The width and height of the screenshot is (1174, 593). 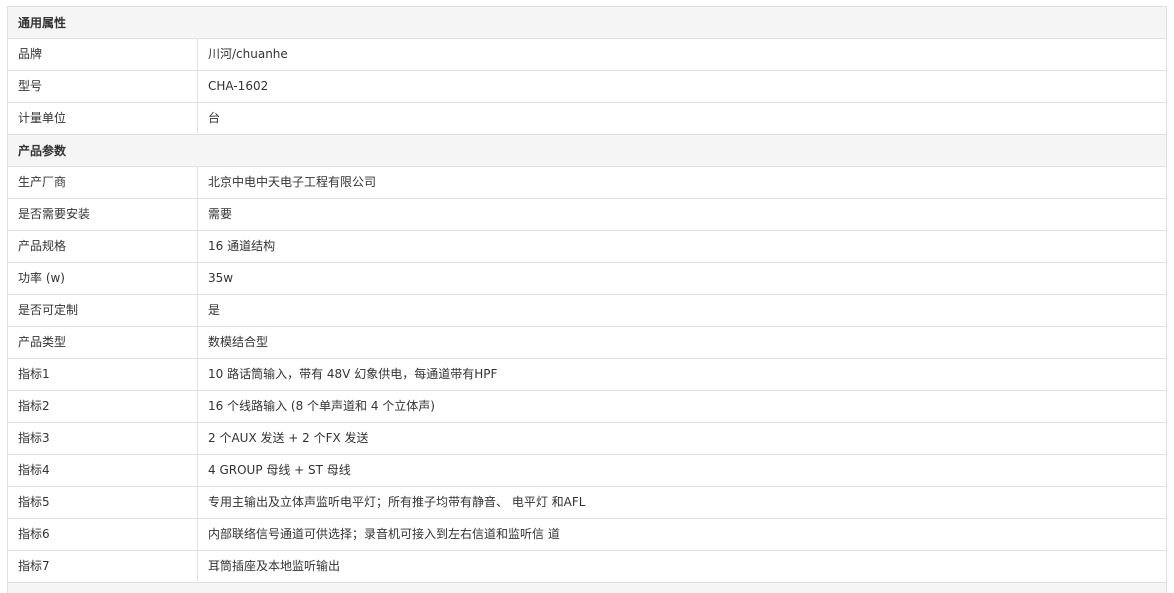 What do you see at coordinates (103, 406) in the screenshot?
I see `spec-label: 指标2` at bounding box center [103, 406].